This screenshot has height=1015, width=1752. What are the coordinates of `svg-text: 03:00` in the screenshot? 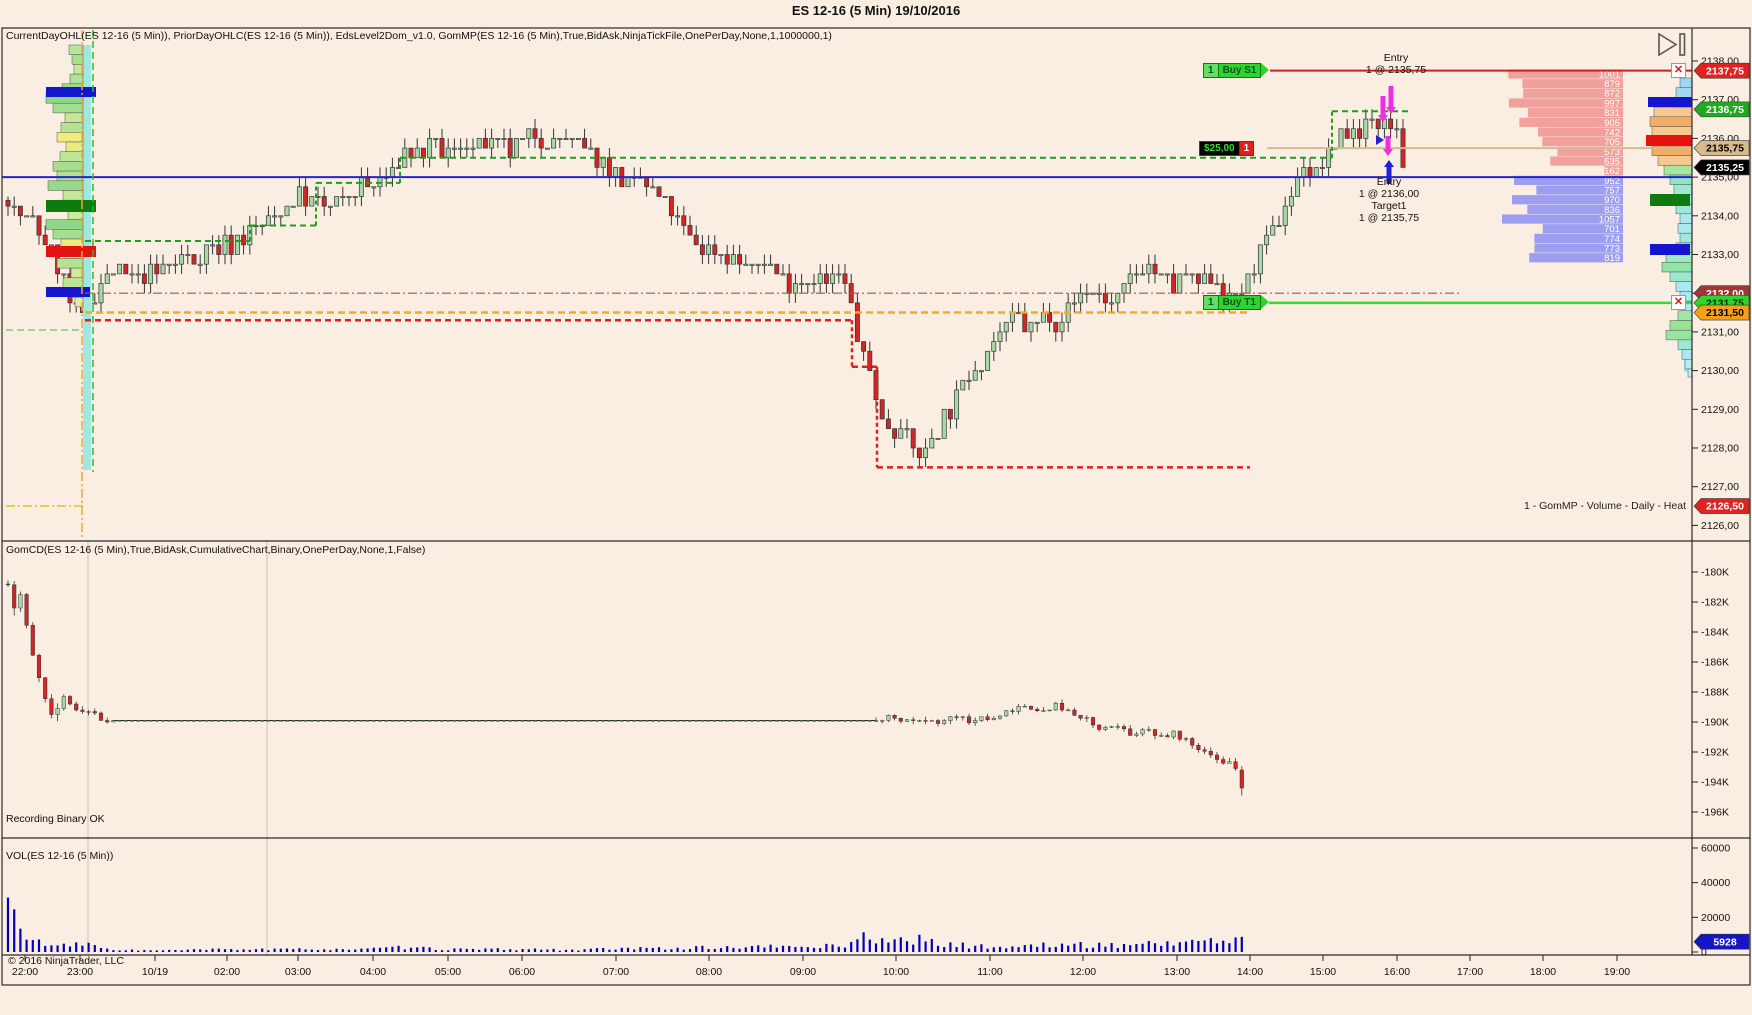 It's located at (298, 972).